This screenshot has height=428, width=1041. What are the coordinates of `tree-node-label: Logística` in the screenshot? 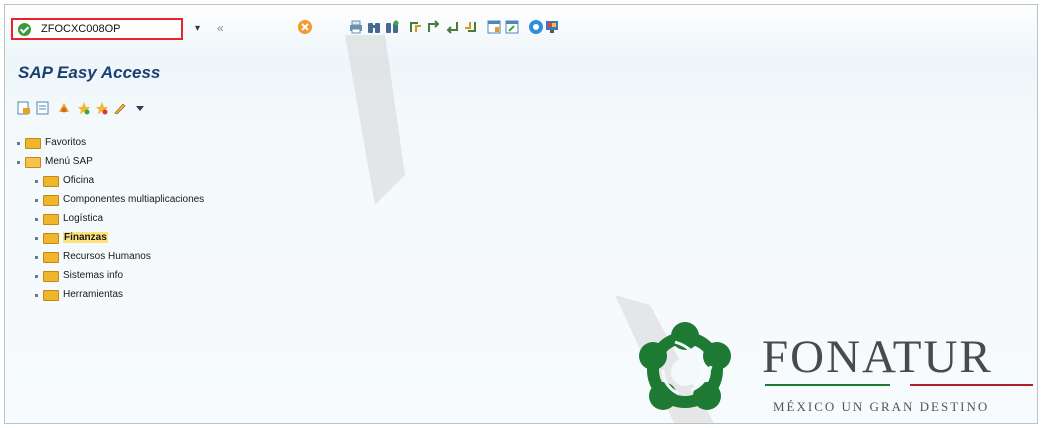 It's located at (83, 218).